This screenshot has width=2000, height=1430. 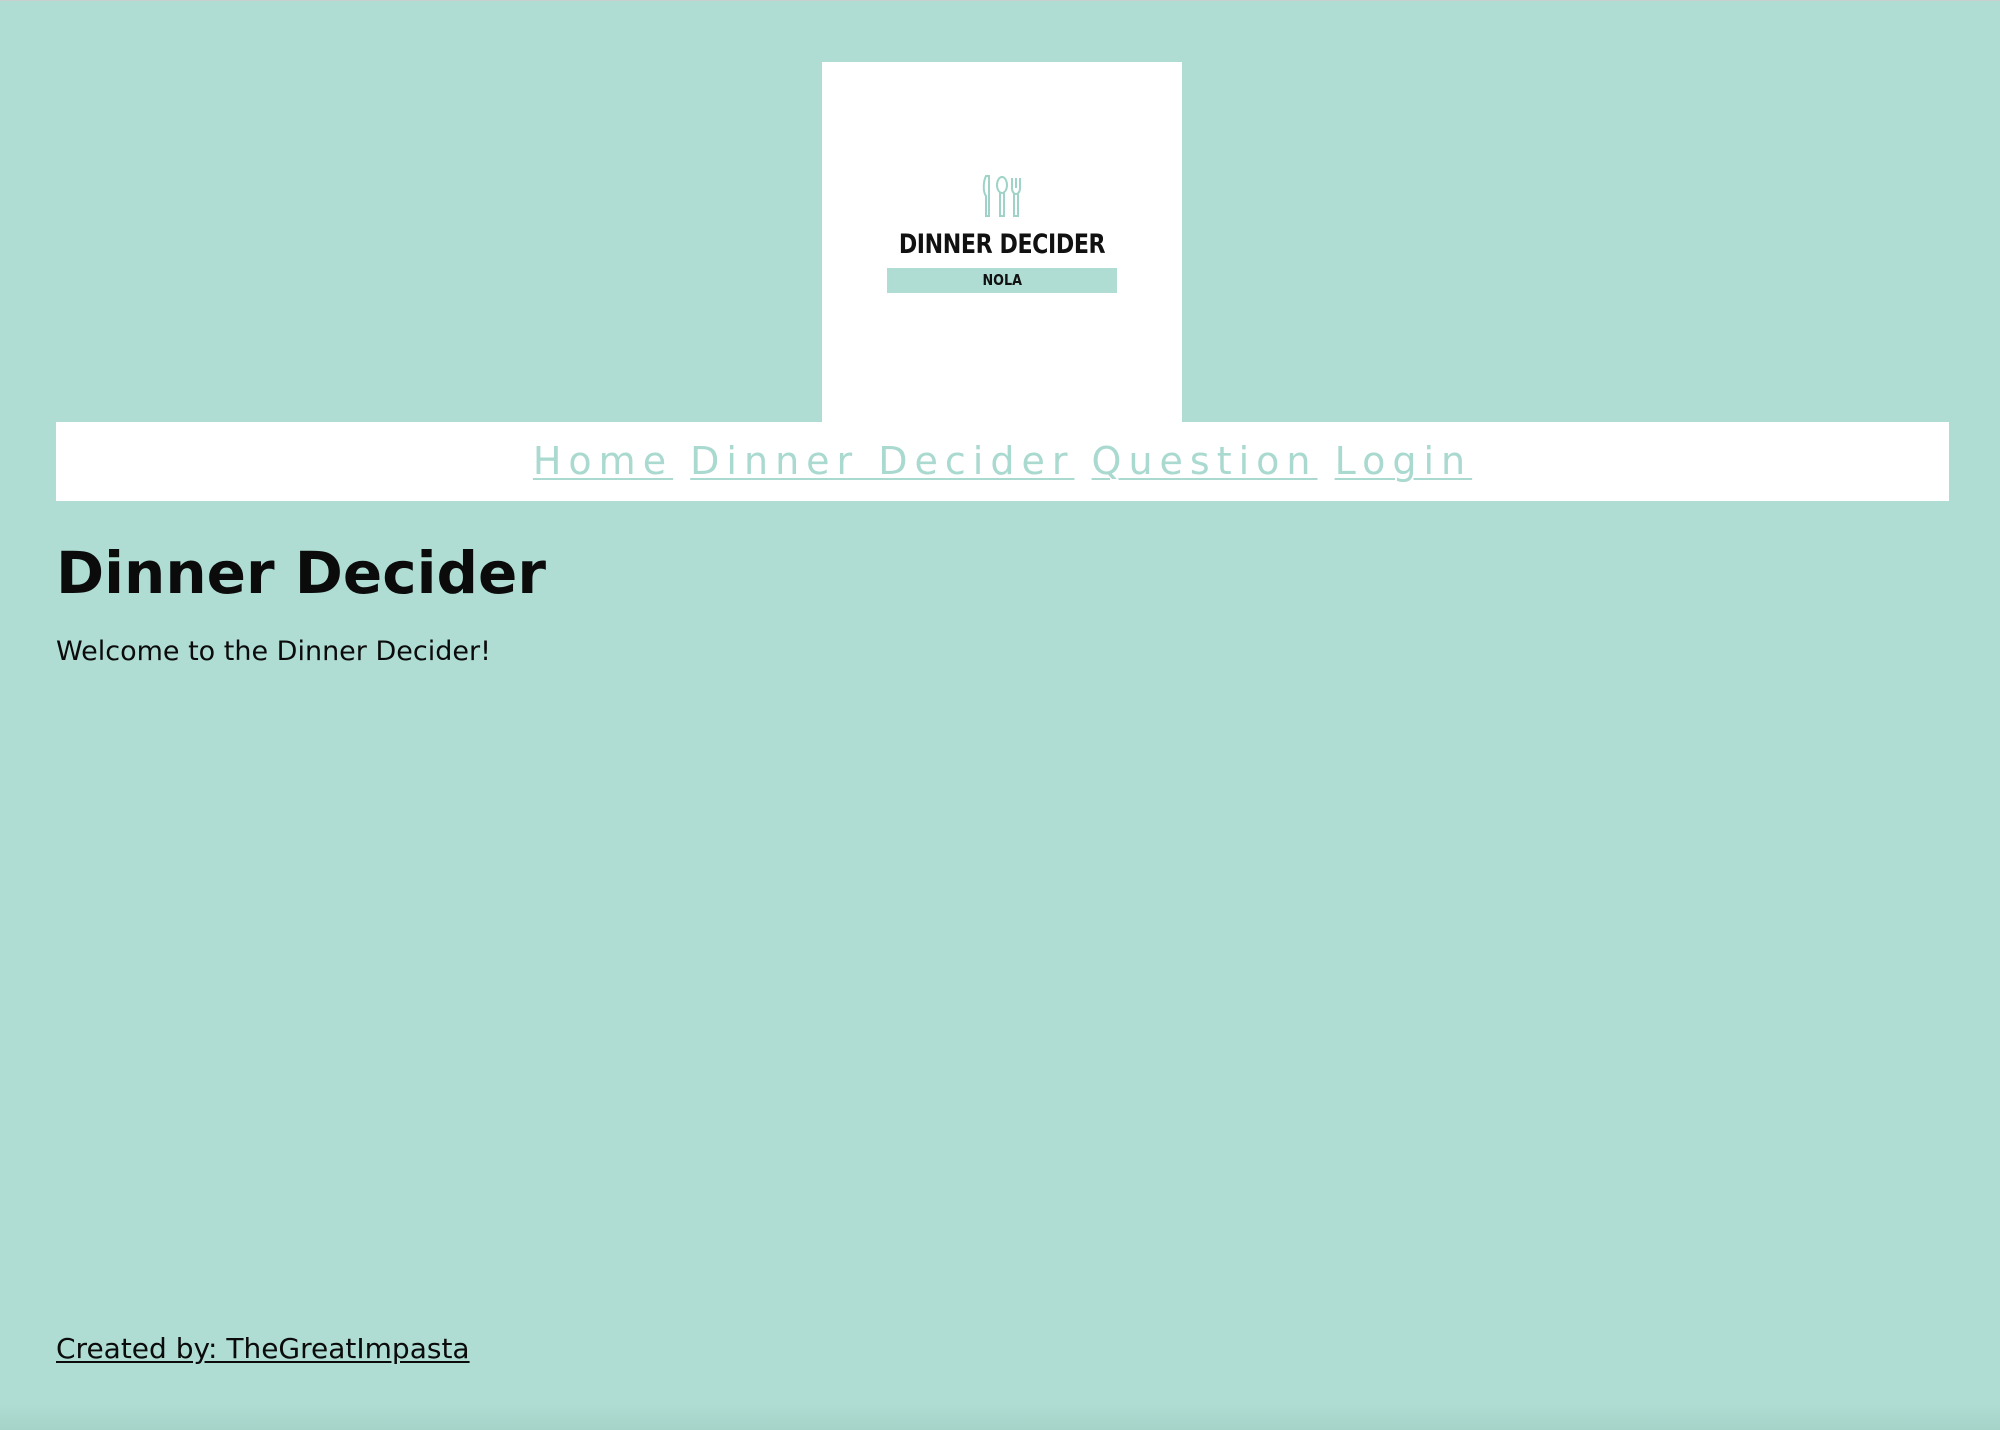 I want to click on welcome-text: Welcome to the Dinner Decider!, so click(x=273, y=651).